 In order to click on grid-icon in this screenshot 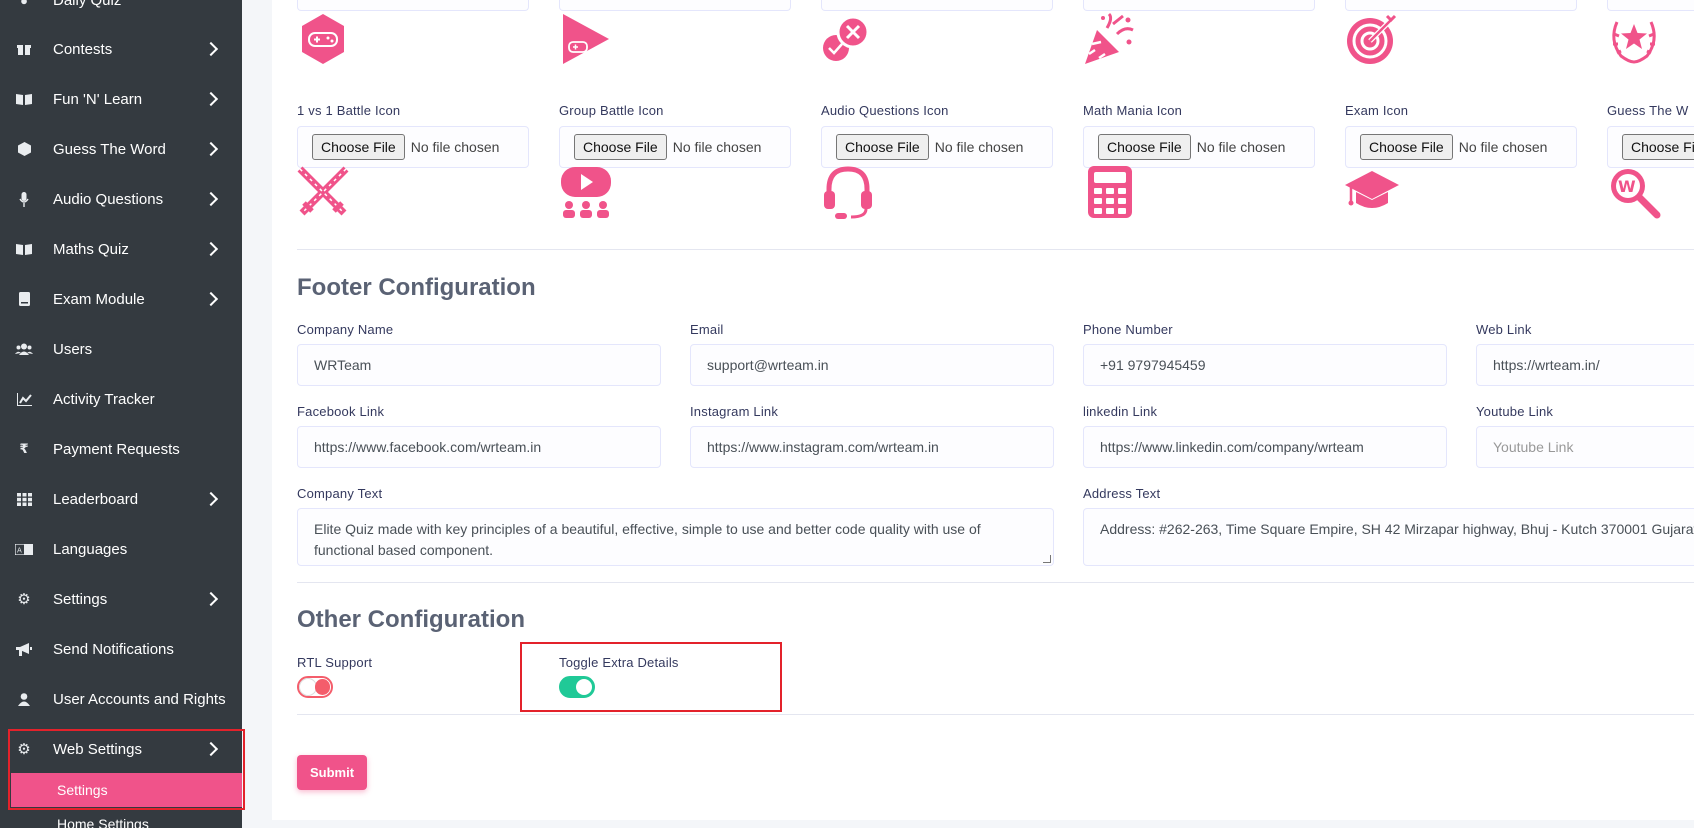, I will do `click(24, 499)`.